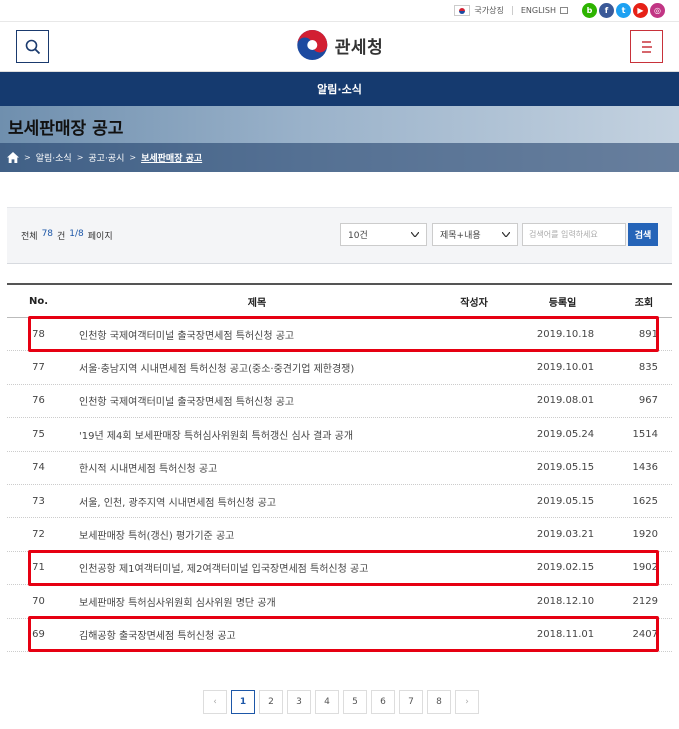 The width and height of the screenshot is (679, 729). Describe the element at coordinates (311, 45) in the screenshot. I see `korea-government-emblem-icon` at that location.